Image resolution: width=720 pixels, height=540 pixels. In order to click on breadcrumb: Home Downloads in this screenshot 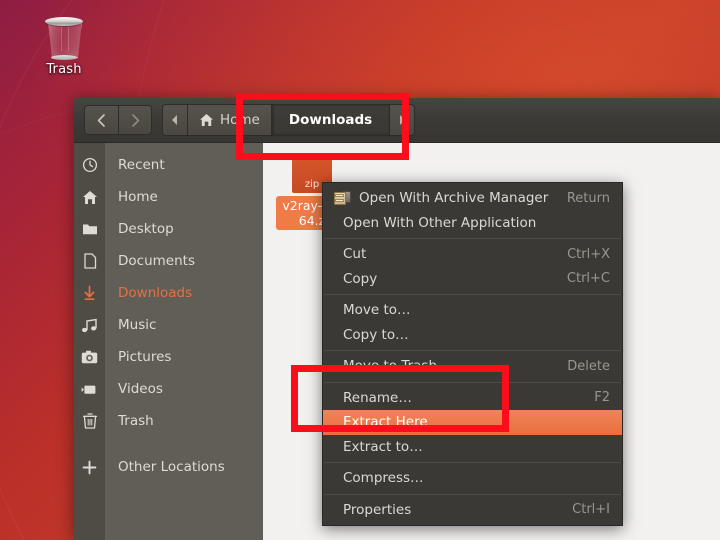, I will do `click(289, 120)`.